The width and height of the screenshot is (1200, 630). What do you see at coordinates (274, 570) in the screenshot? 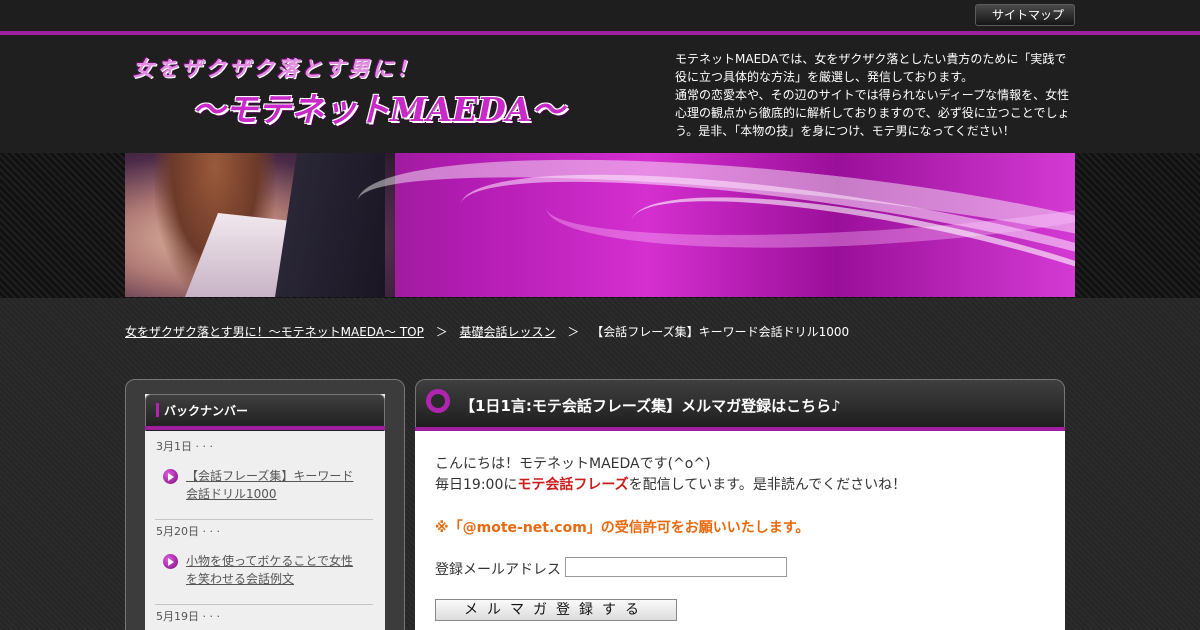
I see `back-number-title: 小物を使ってボケることで女性 を笑わせる会話例文` at bounding box center [274, 570].